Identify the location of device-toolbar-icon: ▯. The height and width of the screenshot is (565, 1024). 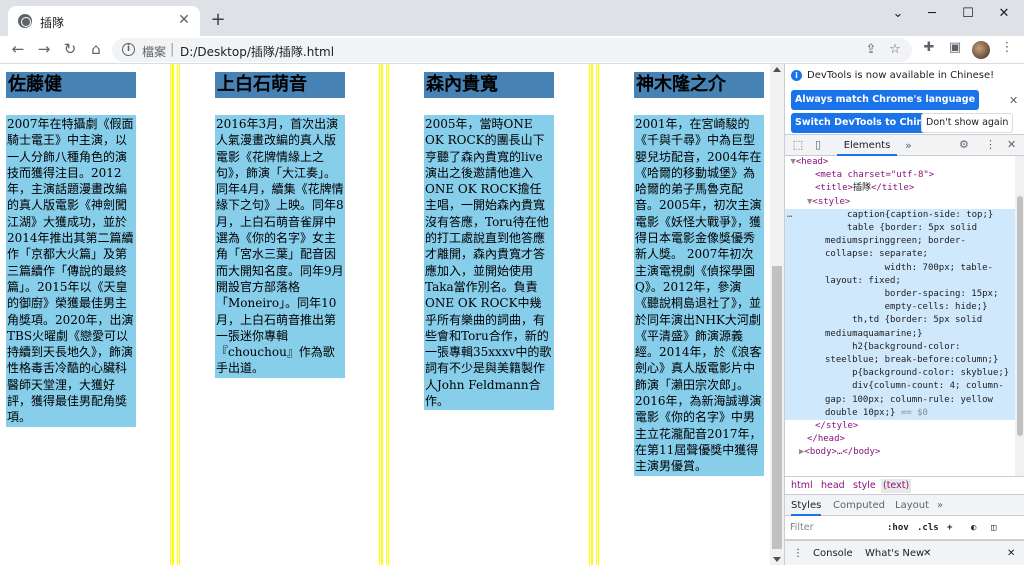
(818, 145).